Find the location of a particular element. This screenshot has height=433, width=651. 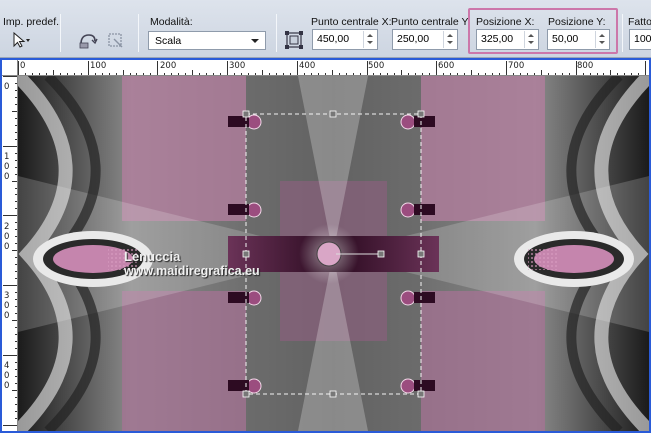

mode-label: Modalità: is located at coordinates (171, 22).